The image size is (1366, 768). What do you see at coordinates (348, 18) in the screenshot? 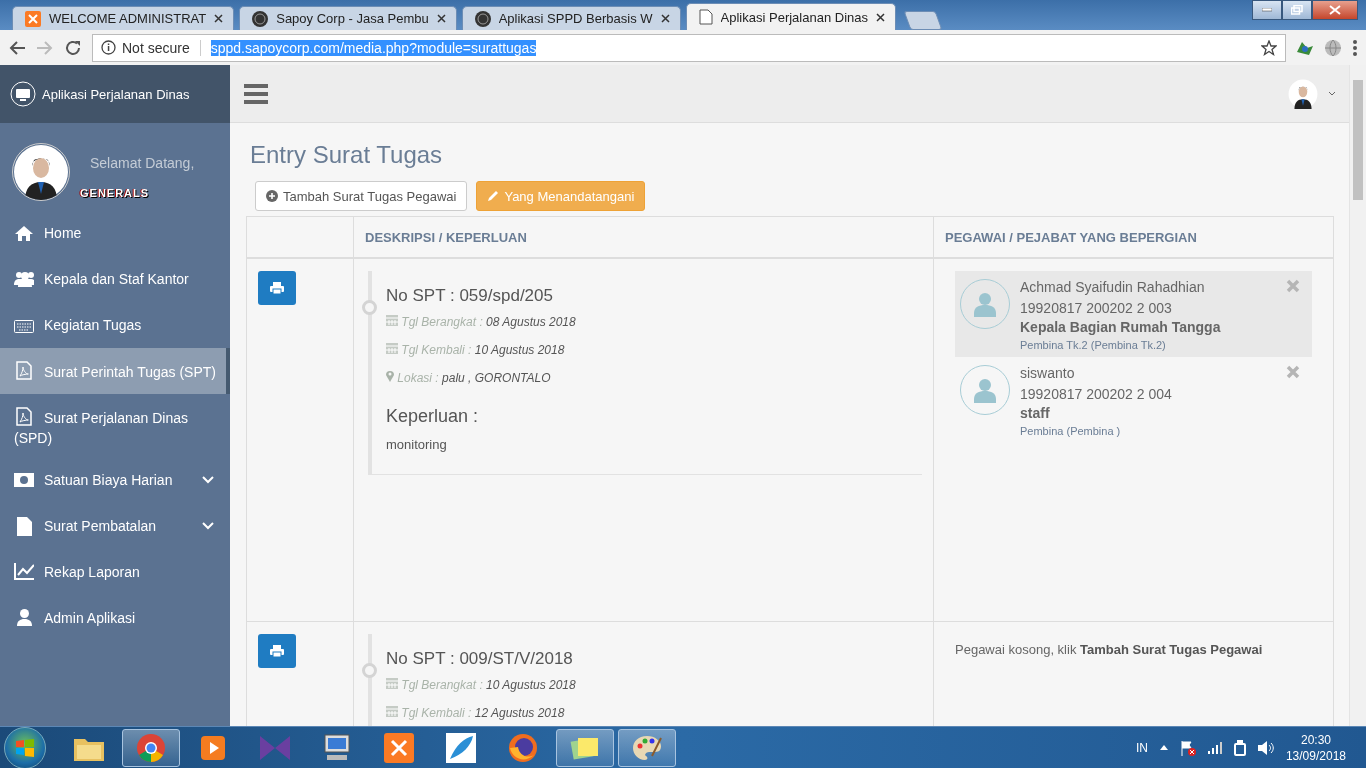
I see `browser-tab: Sapoy Corp - Jasa Pembu` at bounding box center [348, 18].